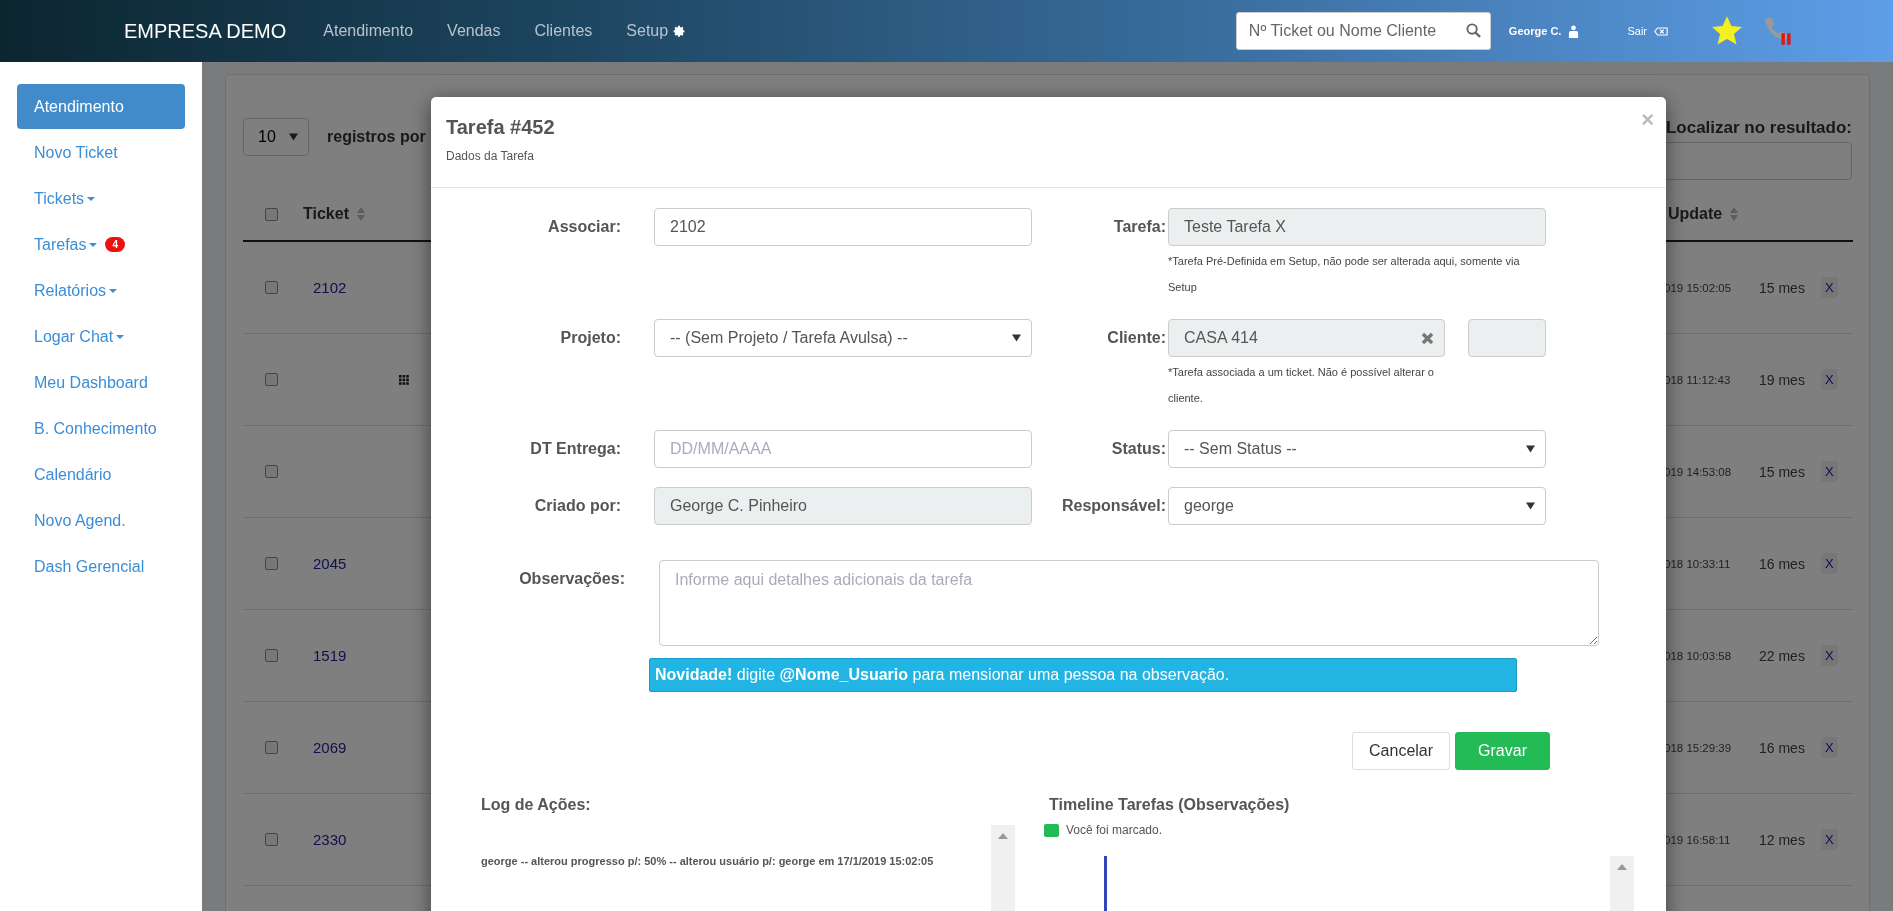 The width and height of the screenshot is (1893, 911). What do you see at coordinates (1357, 227) in the screenshot?
I see `readonly-field: Teste Tarefa X` at bounding box center [1357, 227].